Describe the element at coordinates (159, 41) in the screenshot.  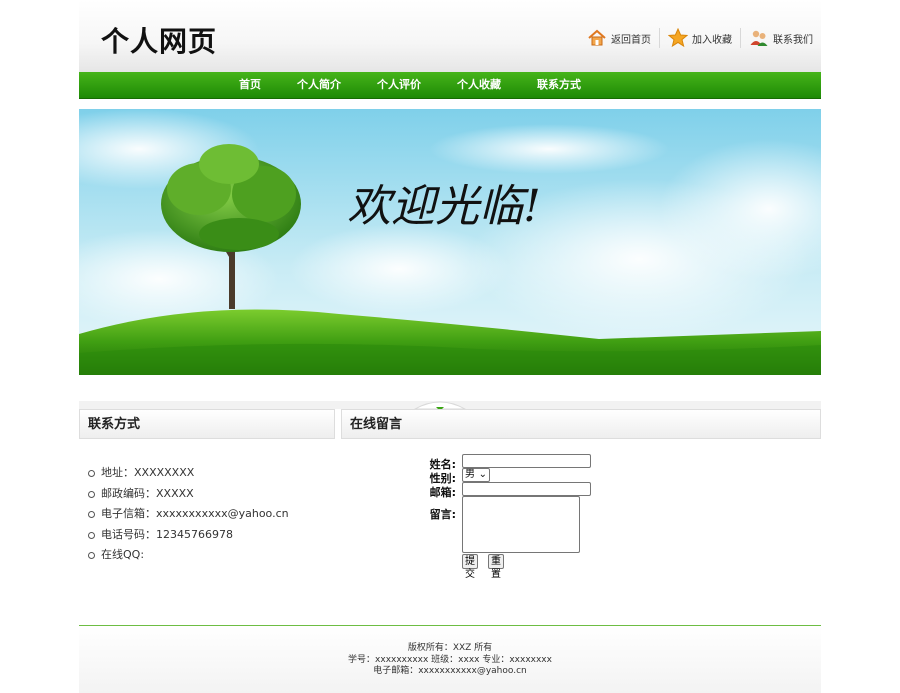
I see `site-title: 个人网页` at that location.